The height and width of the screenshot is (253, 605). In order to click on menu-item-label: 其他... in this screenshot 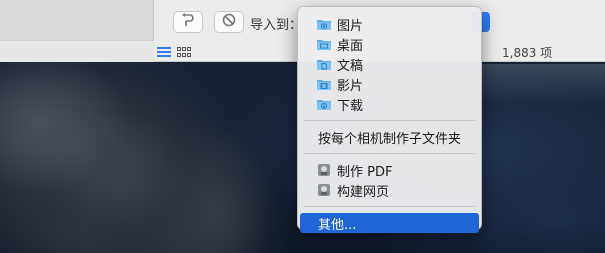, I will do `click(337, 225)`.